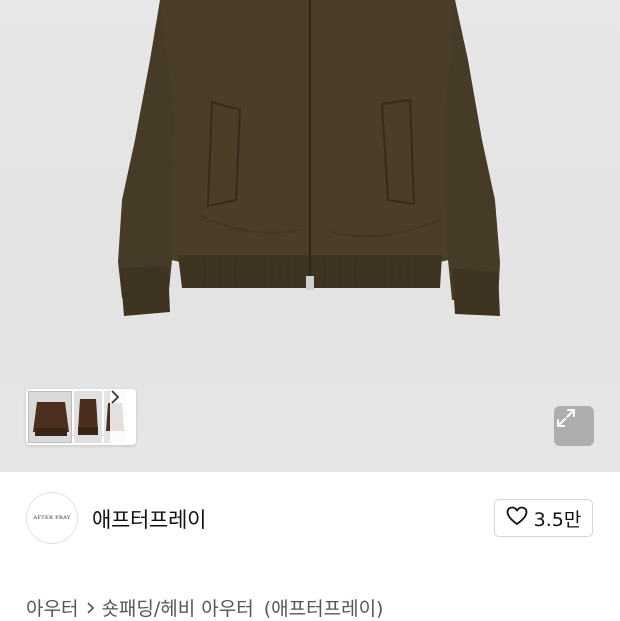 The width and height of the screenshot is (620, 621). What do you see at coordinates (149, 519) in the screenshot?
I see `brand-name: 애프터프레이` at bounding box center [149, 519].